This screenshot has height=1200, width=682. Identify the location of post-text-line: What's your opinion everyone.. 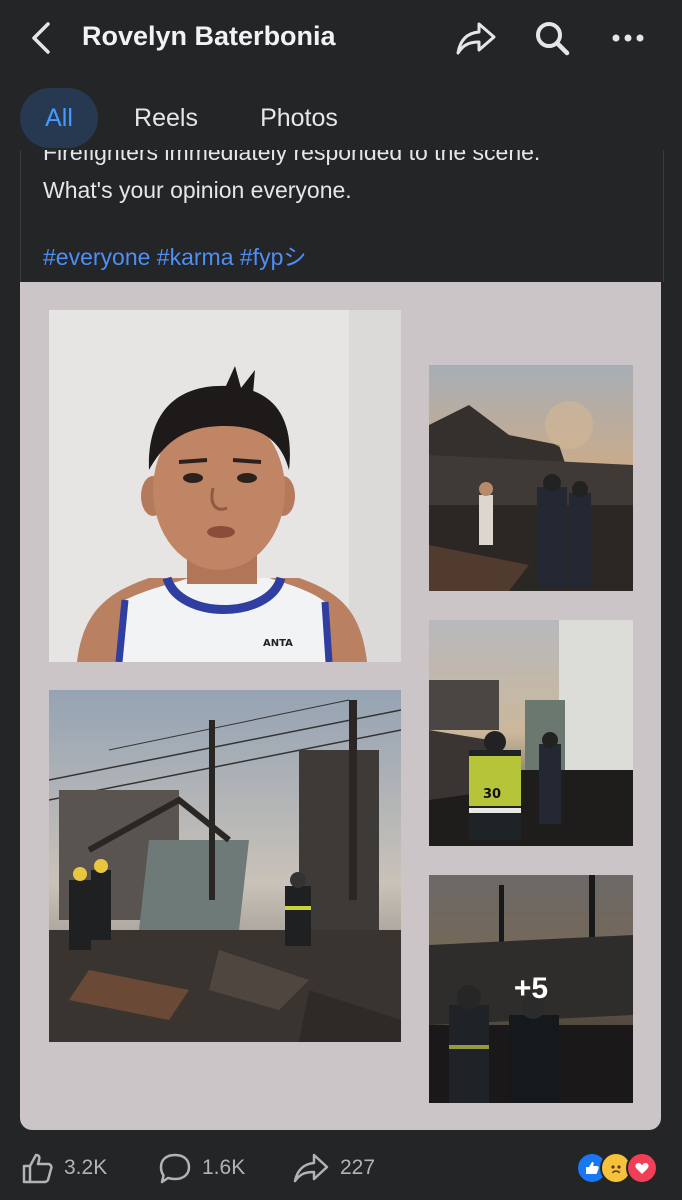
(197, 190).